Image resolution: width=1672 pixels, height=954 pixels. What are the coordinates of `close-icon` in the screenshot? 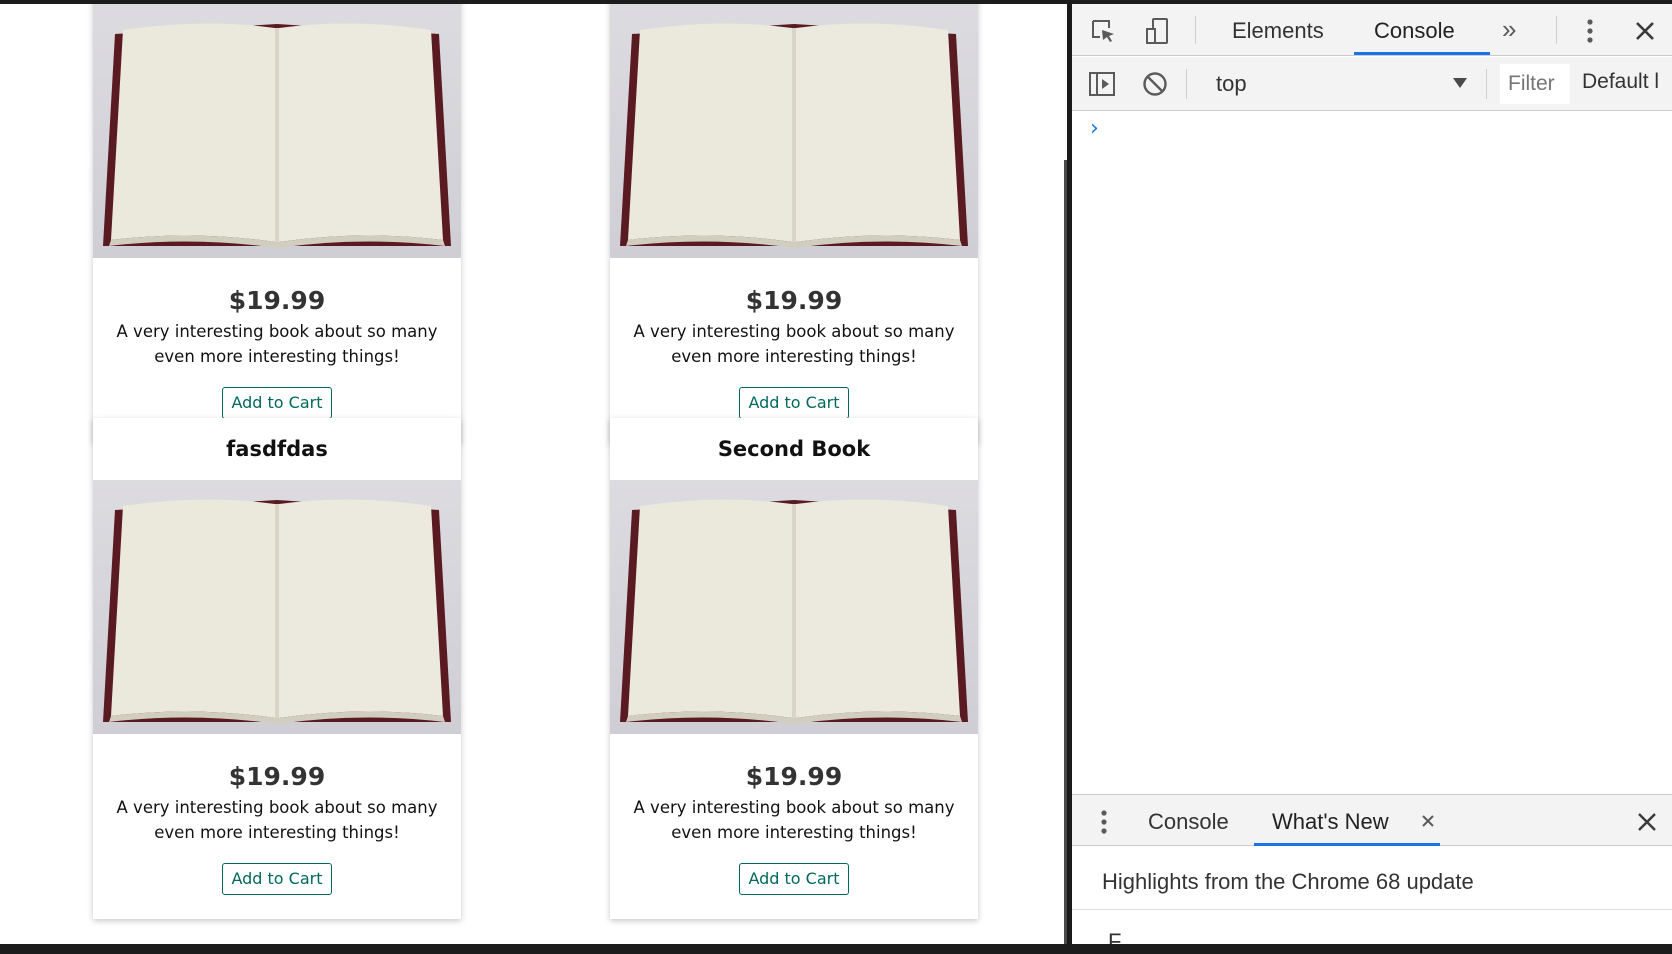 It's located at (1645, 31).